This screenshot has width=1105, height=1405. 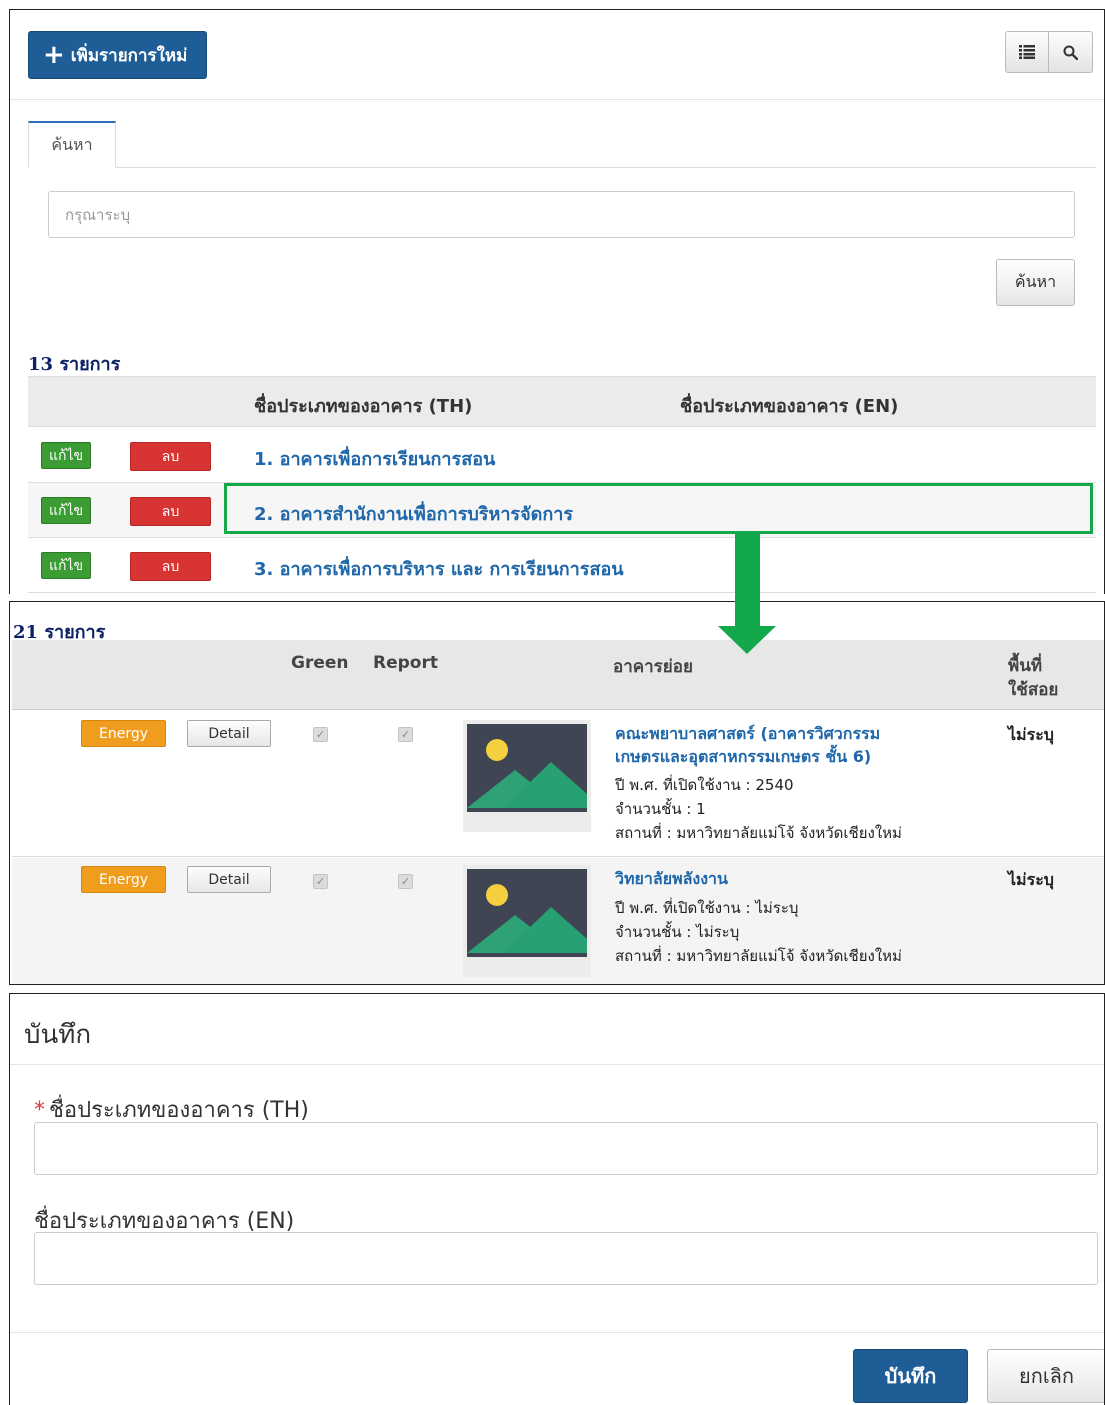 What do you see at coordinates (1035, 282) in the screenshot?
I see `search-button: ค้นหา` at bounding box center [1035, 282].